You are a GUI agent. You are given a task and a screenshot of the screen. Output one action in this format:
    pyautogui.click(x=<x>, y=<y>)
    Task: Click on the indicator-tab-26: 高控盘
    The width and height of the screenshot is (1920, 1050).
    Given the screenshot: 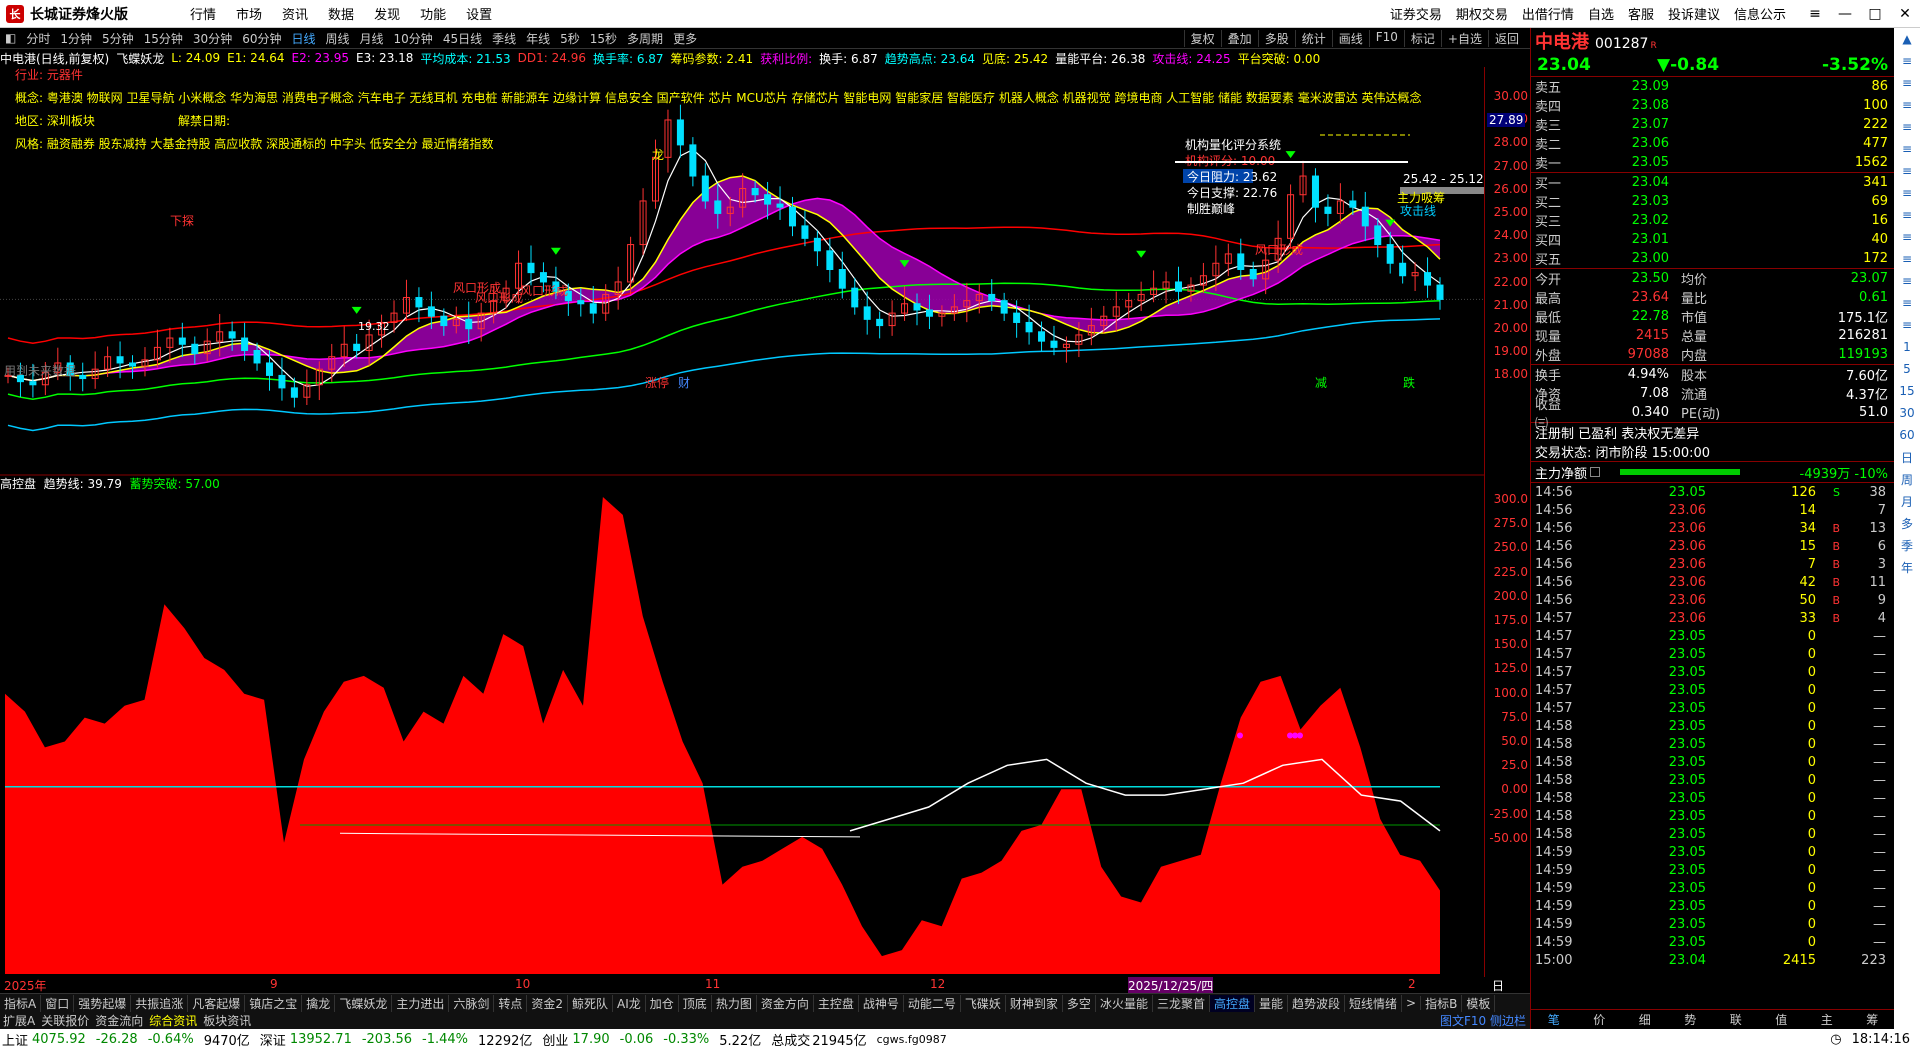 What is the action you would take?
    pyautogui.click(x=1232, y=1003)
    